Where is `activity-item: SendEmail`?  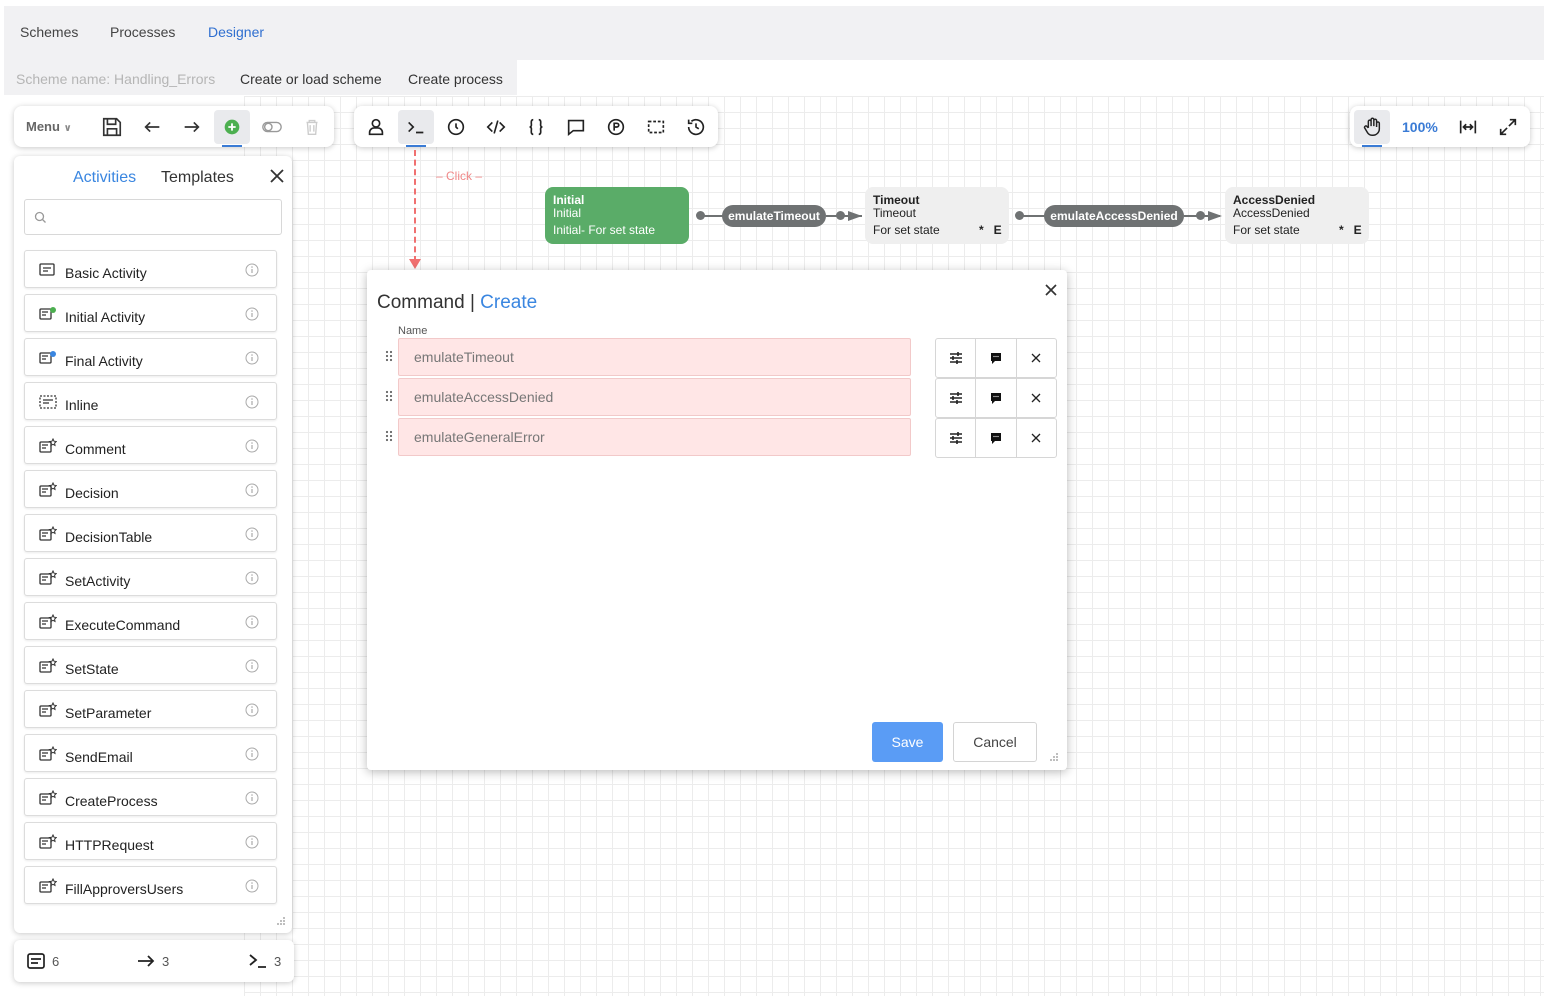
activity-item: SendEmail is located at coordinates (150, 753).